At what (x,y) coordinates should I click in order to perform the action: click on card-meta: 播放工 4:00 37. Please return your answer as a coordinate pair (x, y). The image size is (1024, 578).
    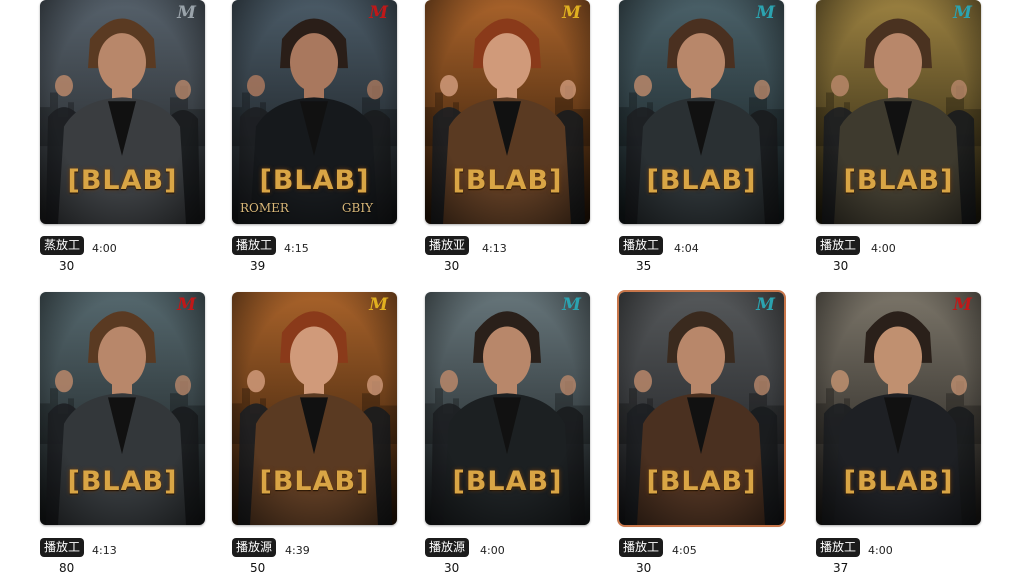
    Looking at the image, I should click on (901, 558).